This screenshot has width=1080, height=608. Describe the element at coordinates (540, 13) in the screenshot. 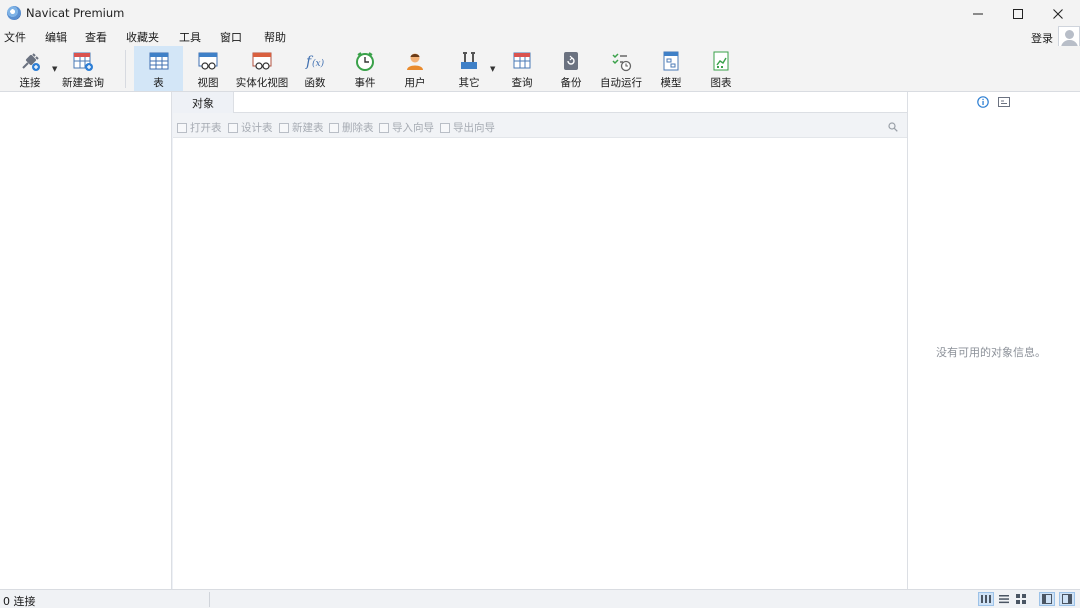

I see `title-bar: Navicat Premium` at that location.